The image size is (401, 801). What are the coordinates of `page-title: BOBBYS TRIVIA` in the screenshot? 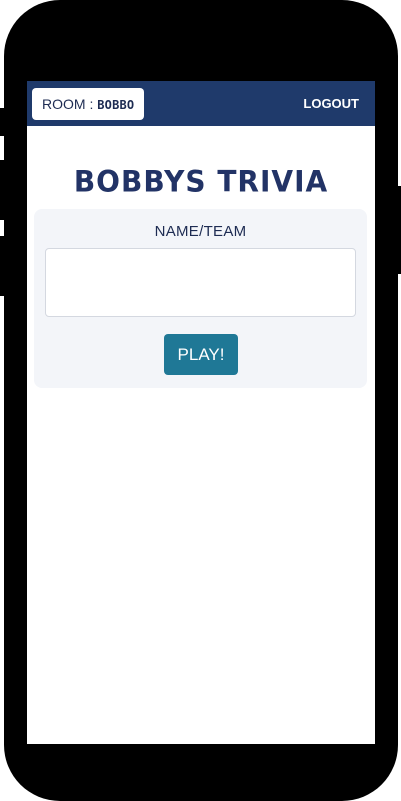 It's located at (201, 181).